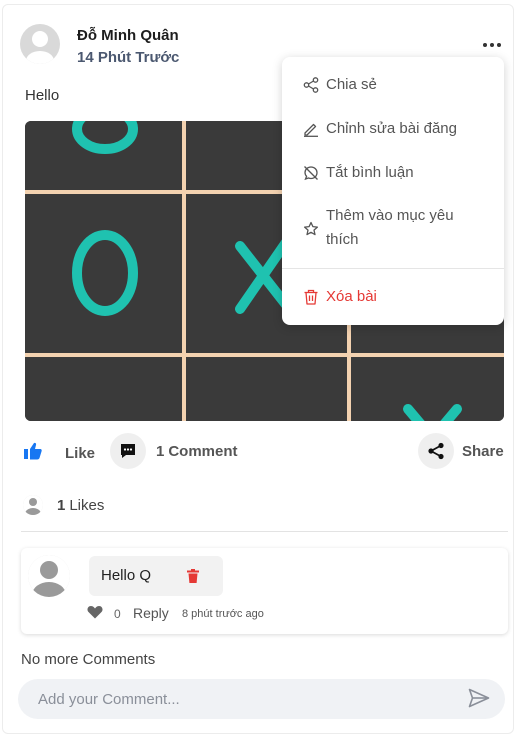 The height and width of the screenshot is (736, 517). I want to click on pencil-icon, so click(311, 131).